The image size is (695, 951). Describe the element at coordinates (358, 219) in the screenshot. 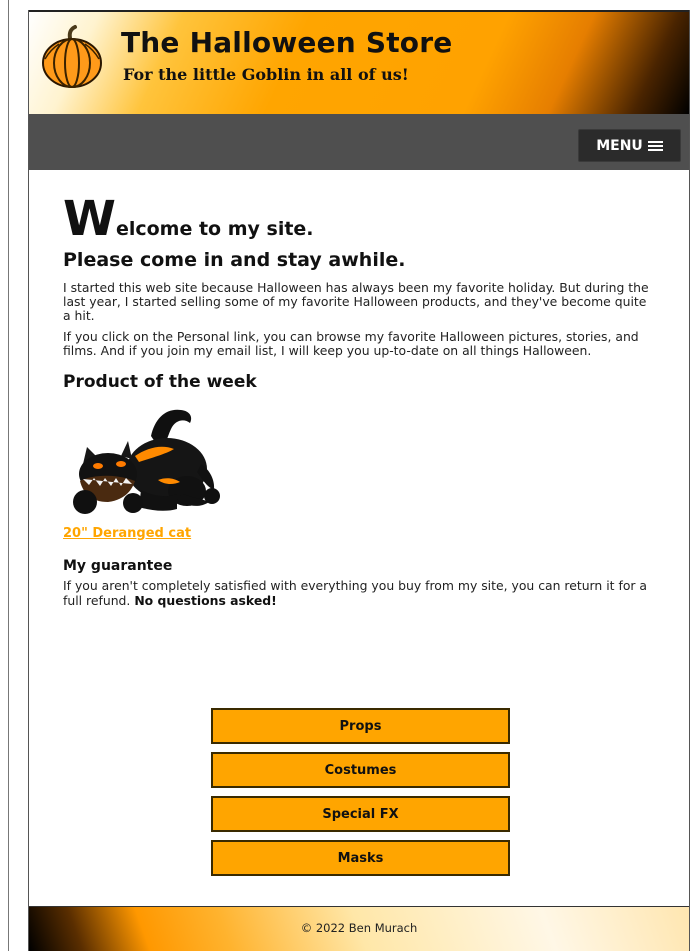

I see `welcome-heading: Welcome to my site.` at that location.